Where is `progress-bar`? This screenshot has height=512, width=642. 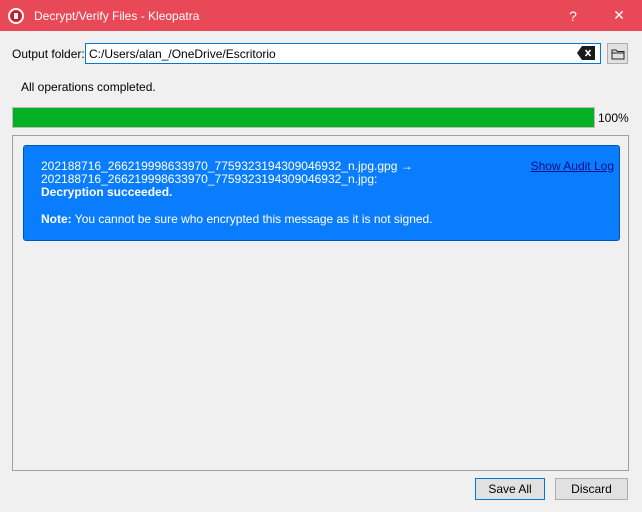 progress-bar is located at coordinates (303, 117).